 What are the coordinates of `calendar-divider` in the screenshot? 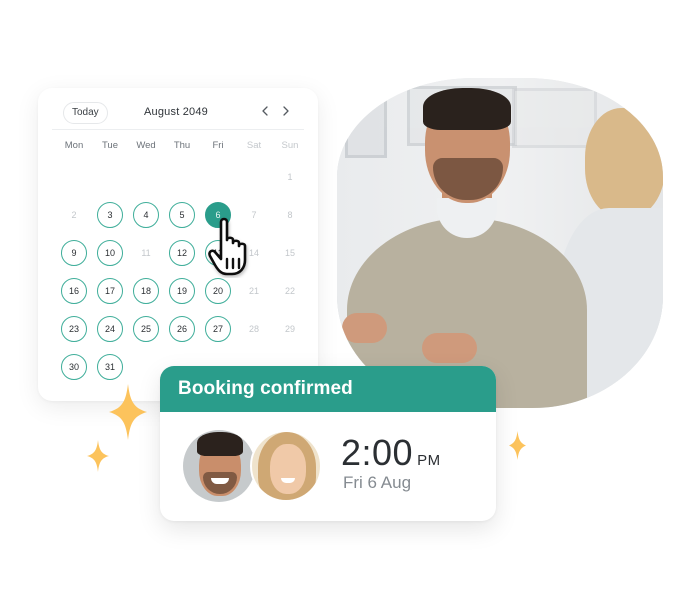 It's located at (178, 129).